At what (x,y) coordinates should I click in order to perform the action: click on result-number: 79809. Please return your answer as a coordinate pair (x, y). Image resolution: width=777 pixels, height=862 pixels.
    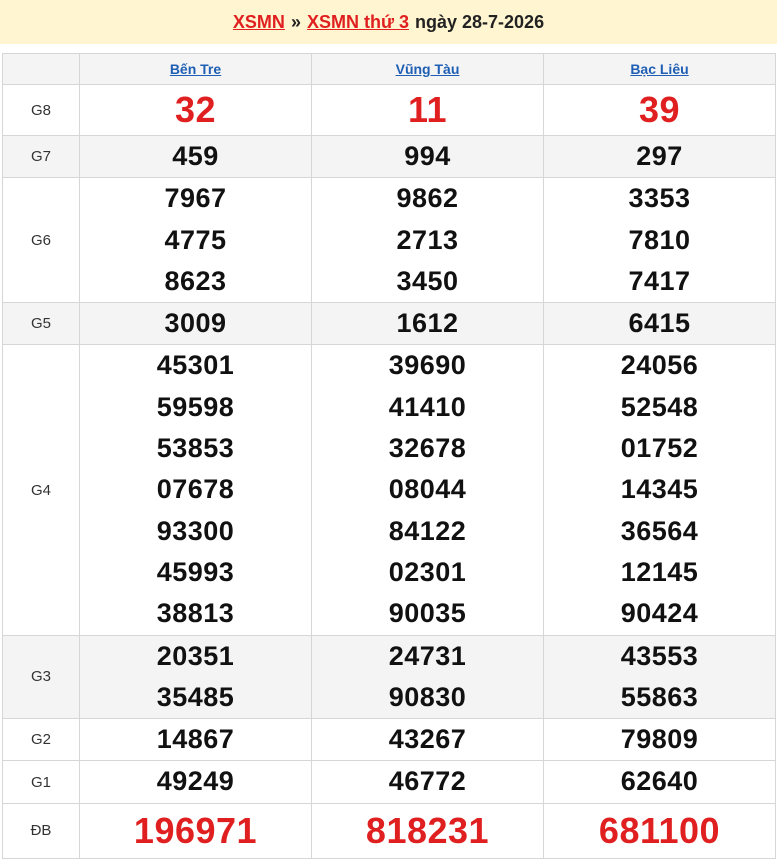
    Looking at the image, I should click on (659, 739).